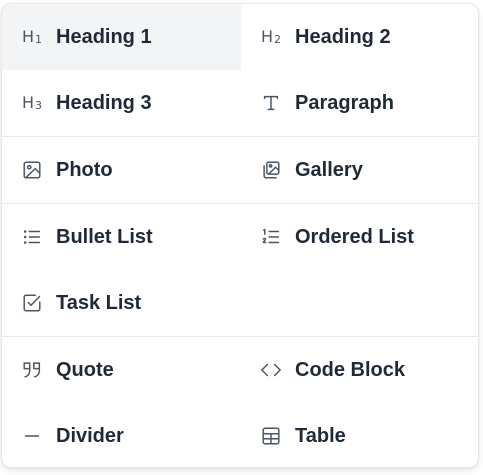  Describe the element at coordinates (32, 102) in the screenshot. I see `heading-3-icon: H3` at that location.